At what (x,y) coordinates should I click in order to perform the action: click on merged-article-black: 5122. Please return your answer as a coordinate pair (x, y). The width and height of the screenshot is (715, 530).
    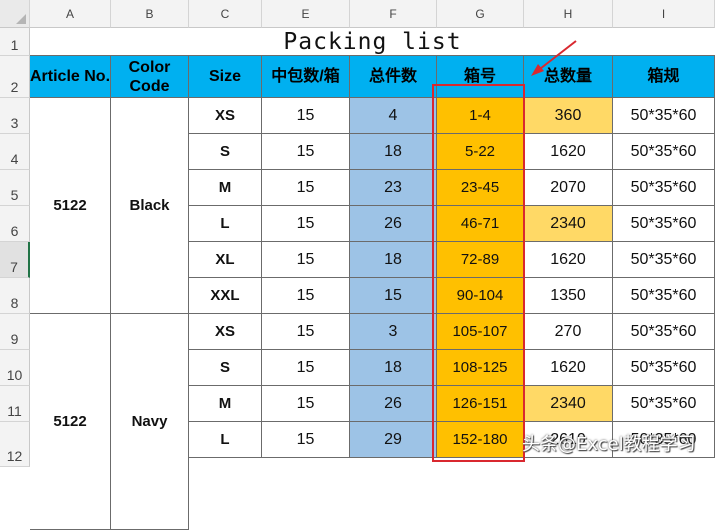
    Looking at the image, I should click on (70, 206).